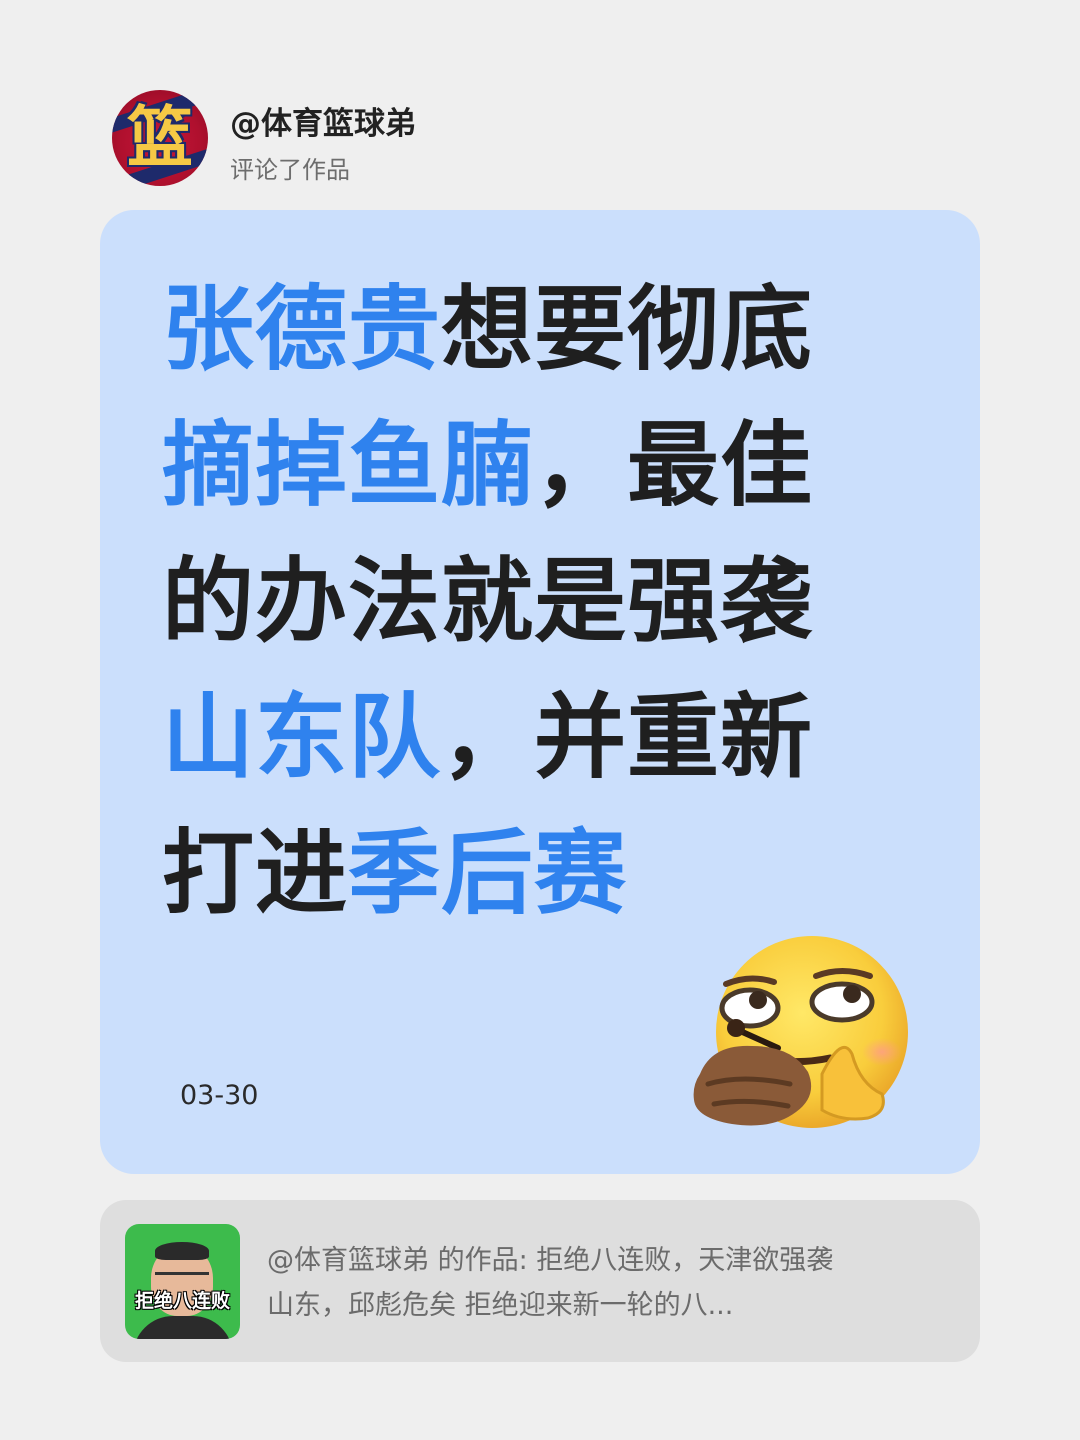 This screenshot has height=1440, width=1080. What do you see at coordinates (627, 737) in the screenshot?
I see `headline-text: ，并重新` at bounding box center [627, 737].